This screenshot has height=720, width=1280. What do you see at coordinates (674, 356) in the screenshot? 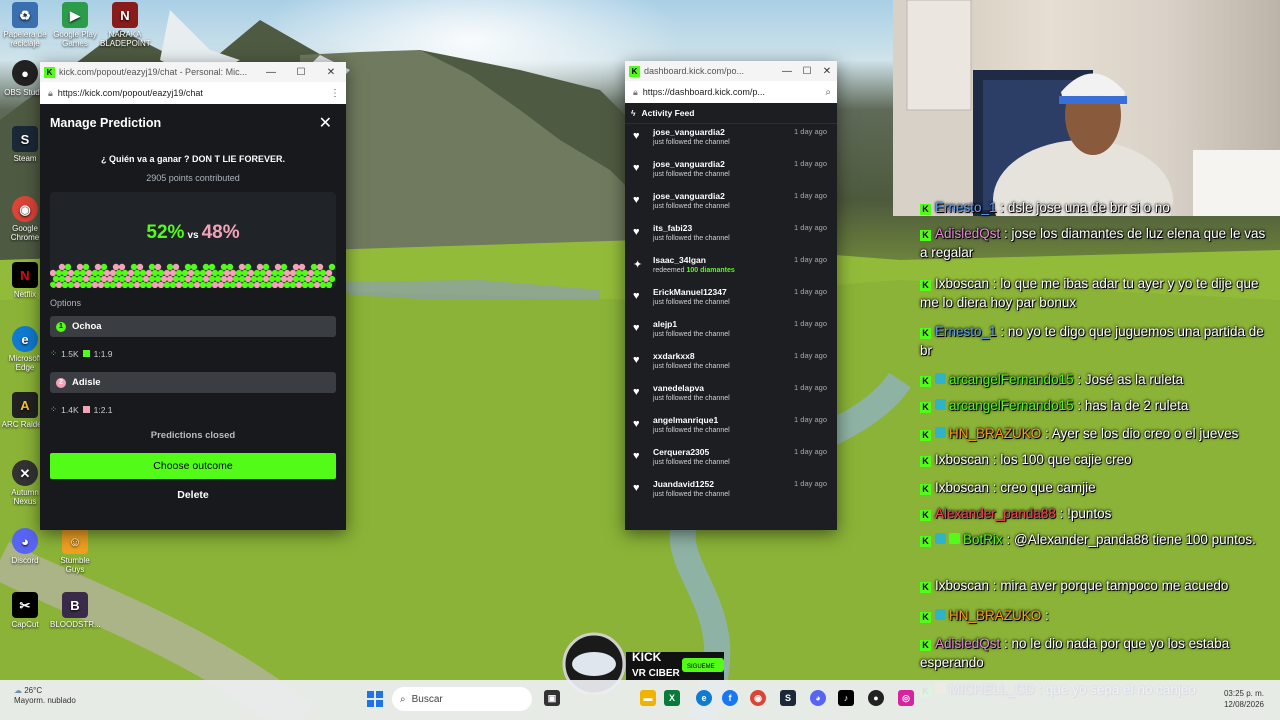
I see `feed-username: xxdarkxx8` at bounding box center [674, 356].